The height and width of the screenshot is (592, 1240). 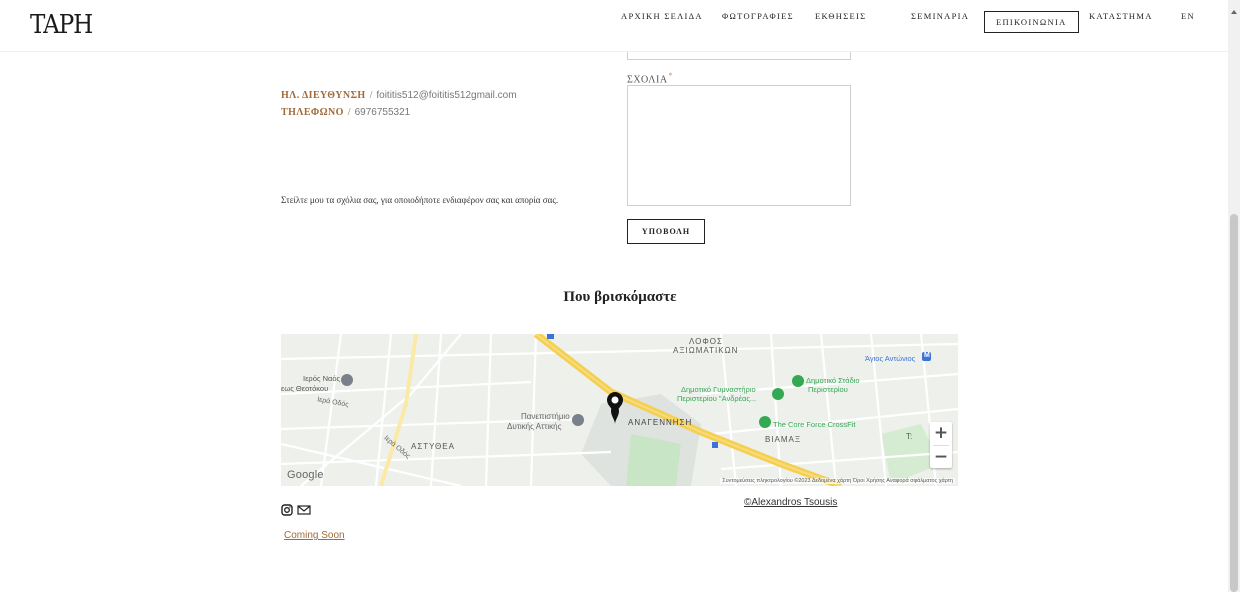 I want to click on map-label-stadio-2: Περιστερίου, so click(x=828, y=389).